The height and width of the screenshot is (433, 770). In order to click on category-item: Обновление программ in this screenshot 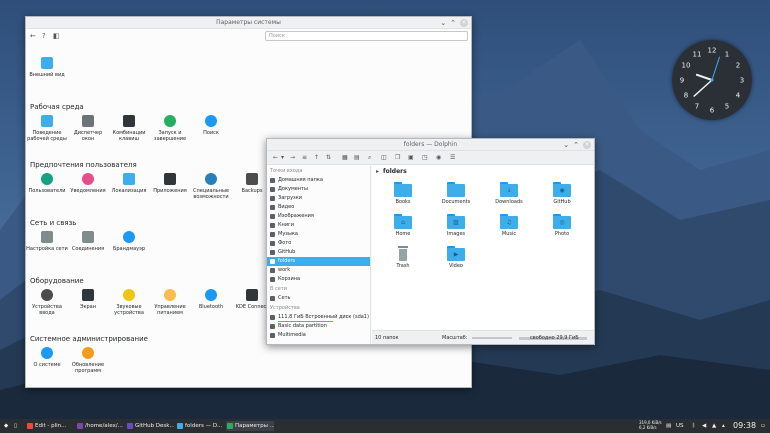, I will do `click(88, 360)`.